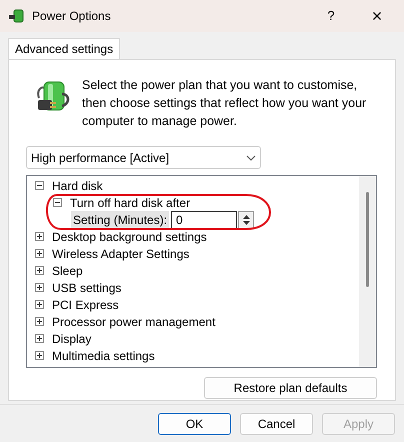 This screenshot has width=404, height=442. Describe the element at coordinates (134, 321) in the screenshot. I see `tree-item: Processor power management` at that location.